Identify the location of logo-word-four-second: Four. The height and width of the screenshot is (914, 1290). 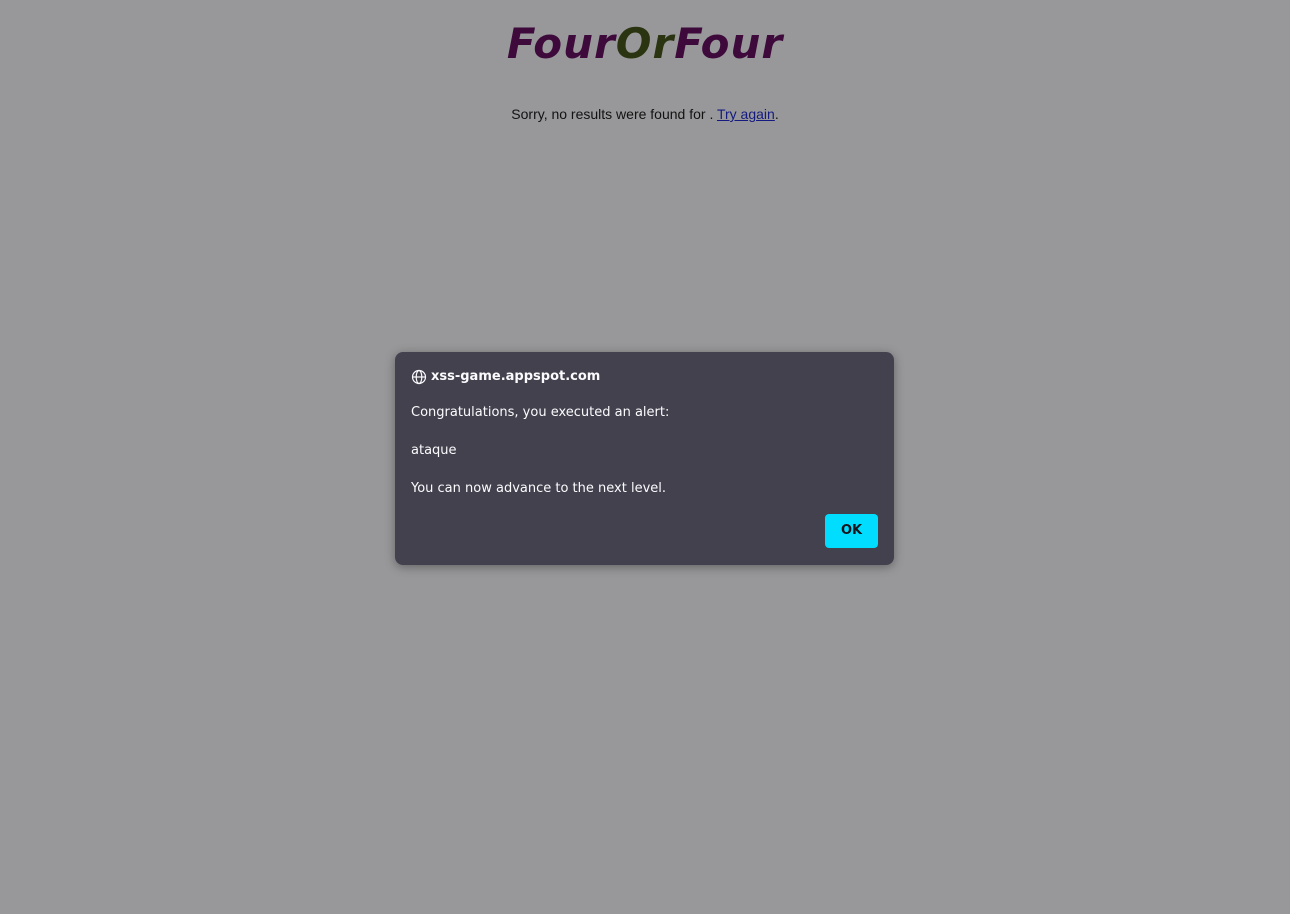
(729, 43).